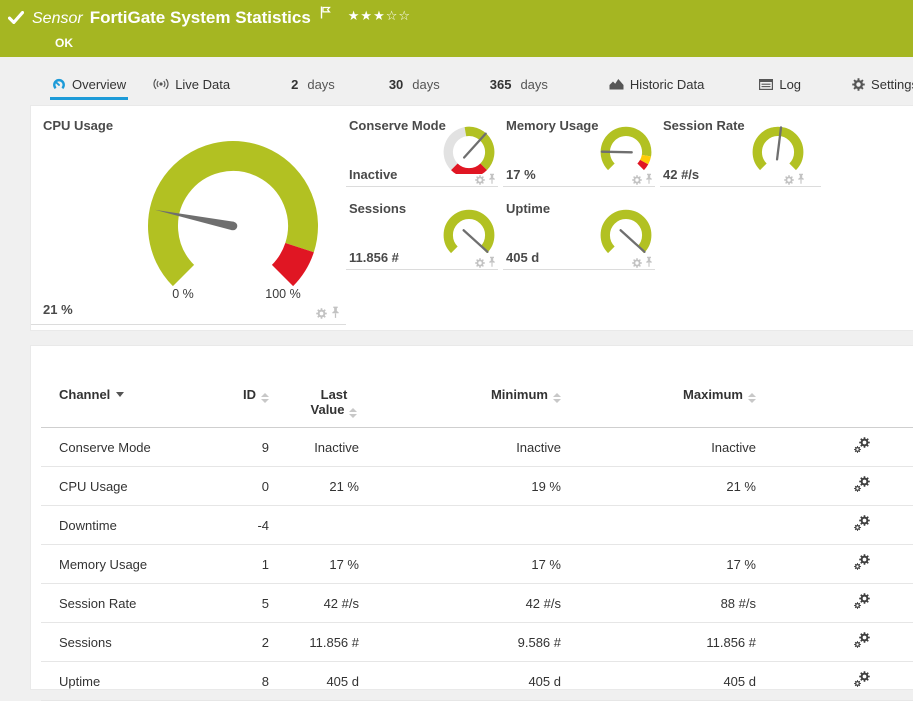 This screenshot has height=701, width=913. What do you see at coordinates (313, 85) in the screenshot?
I see `tab-2-days: 2 days` at bounding box center [313, 85].